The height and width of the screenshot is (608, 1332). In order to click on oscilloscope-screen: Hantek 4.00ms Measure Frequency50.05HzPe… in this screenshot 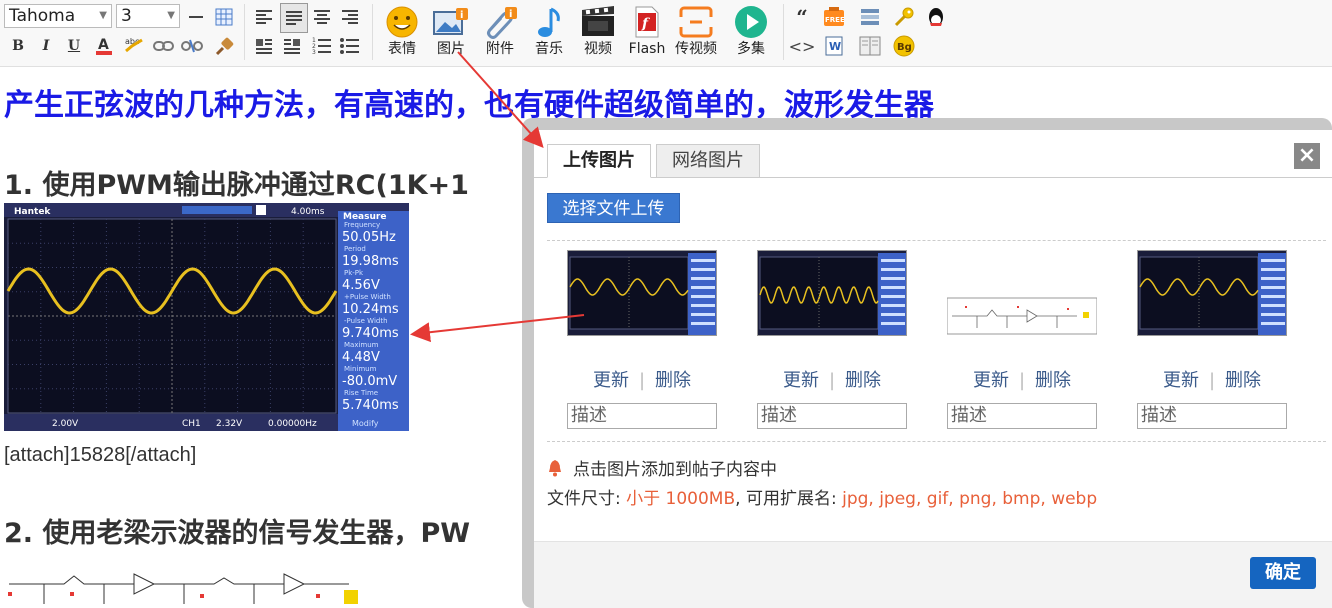, I will do `click(206, 317)`.